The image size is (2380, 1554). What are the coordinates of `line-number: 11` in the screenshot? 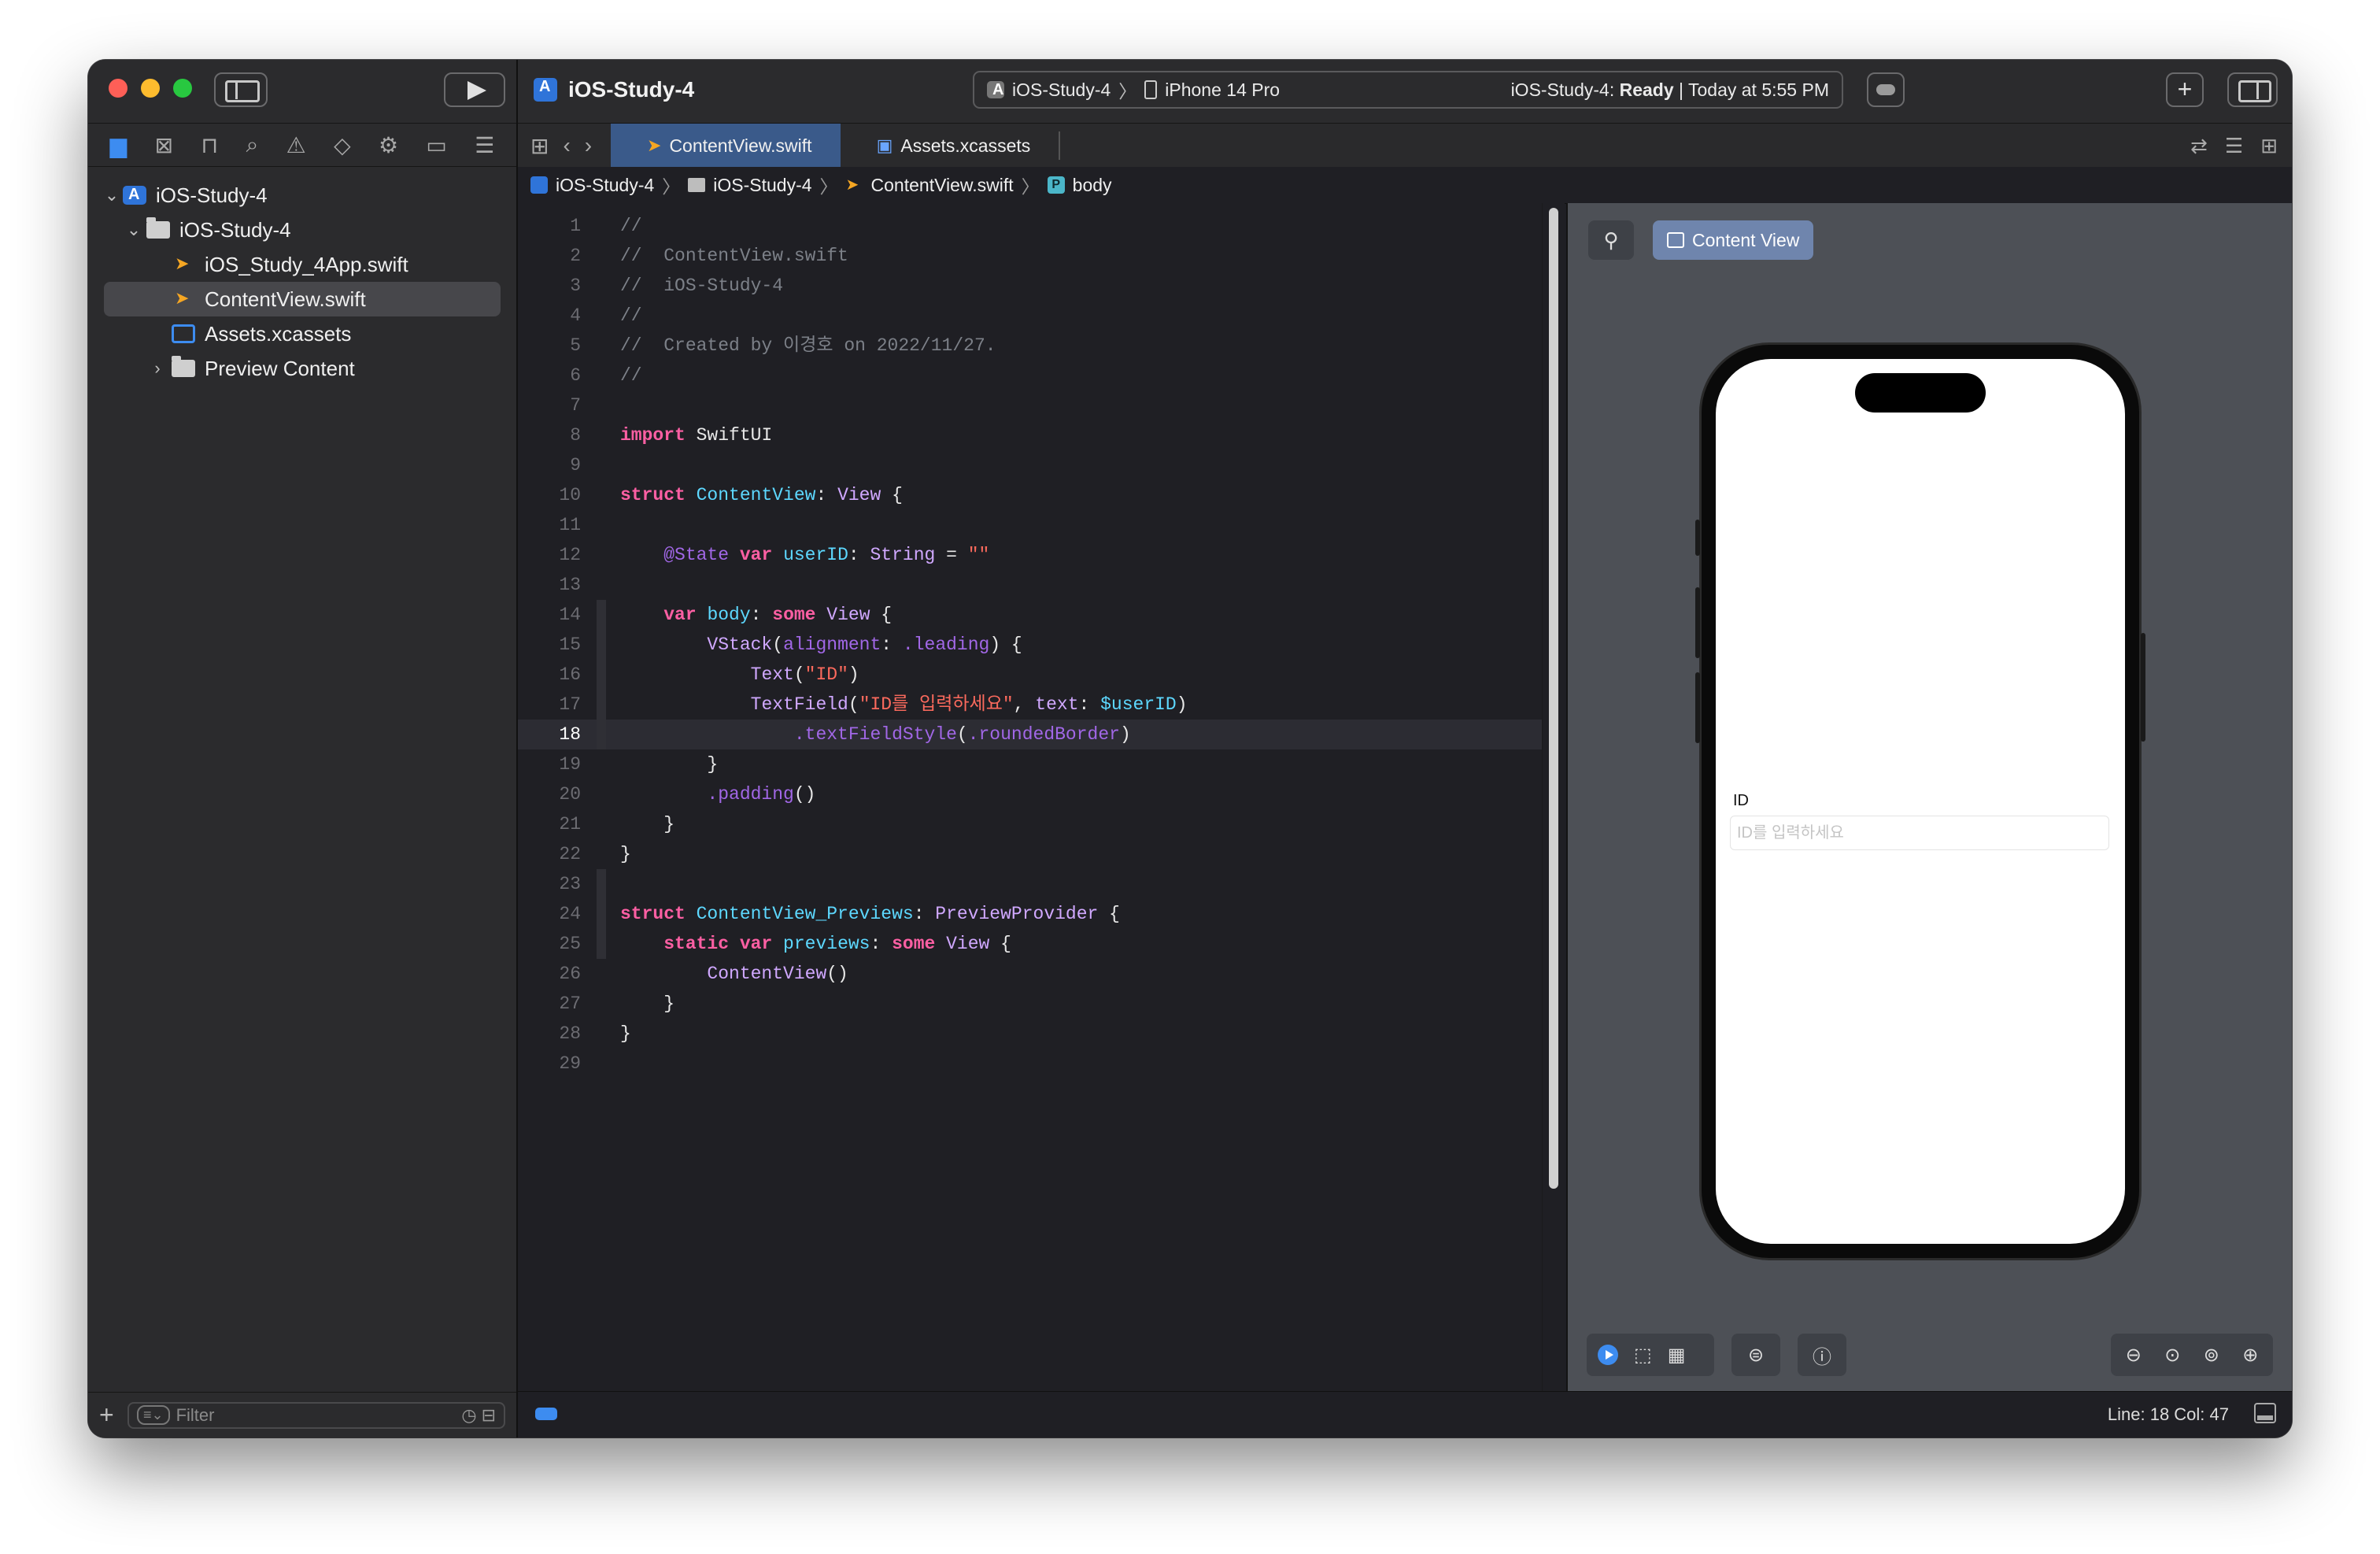 It's located at (552, 525).